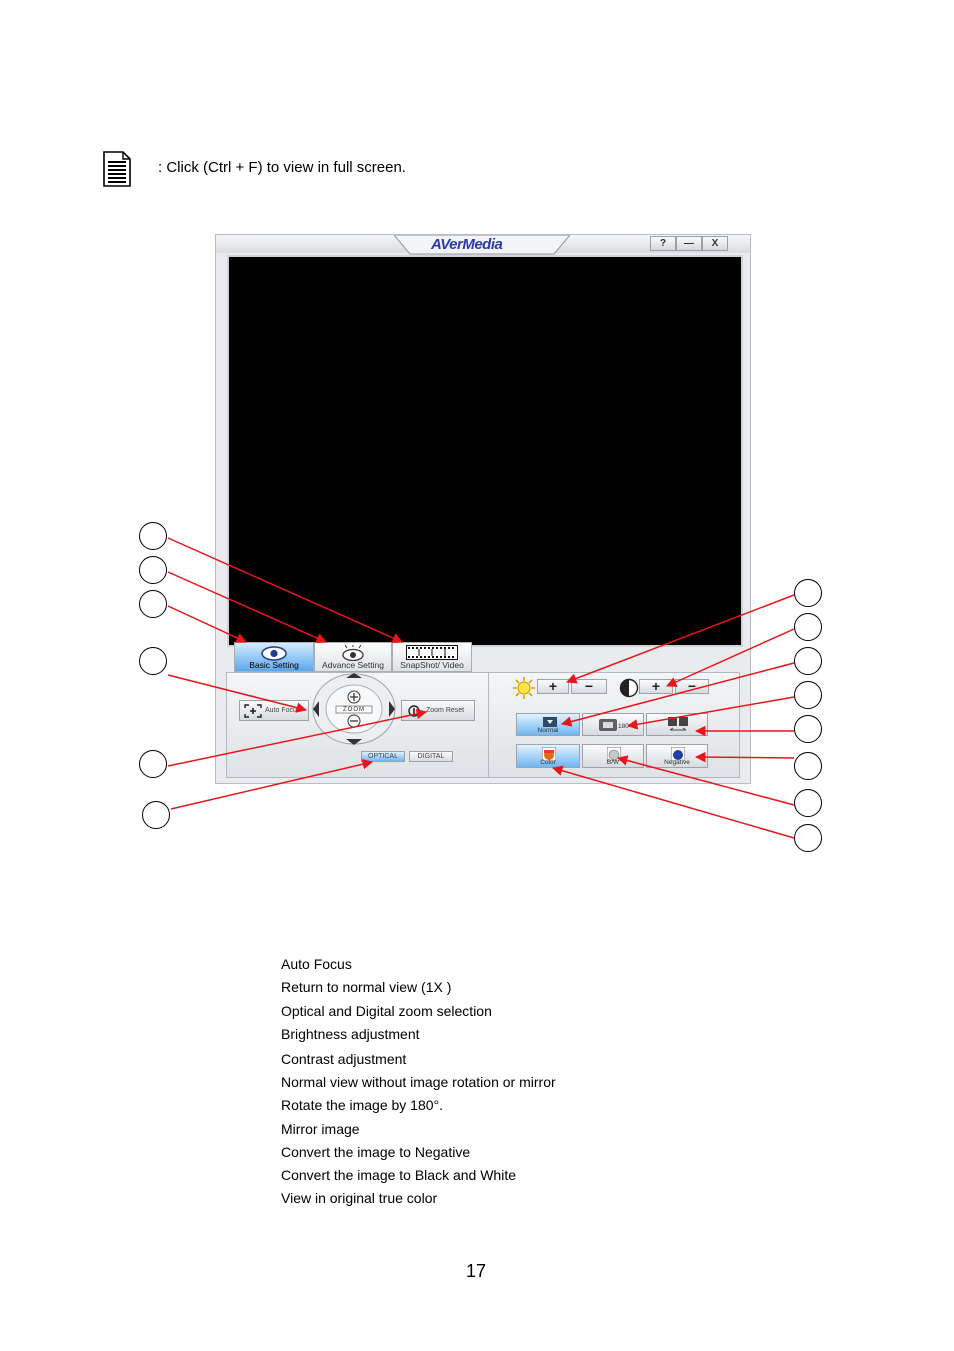 This screenshot has height=1351, width=954. What do you see at coordinates (553, 686) in the screenshot?
I see `brightness-plus-button: +` at bounding box center [553, 686].